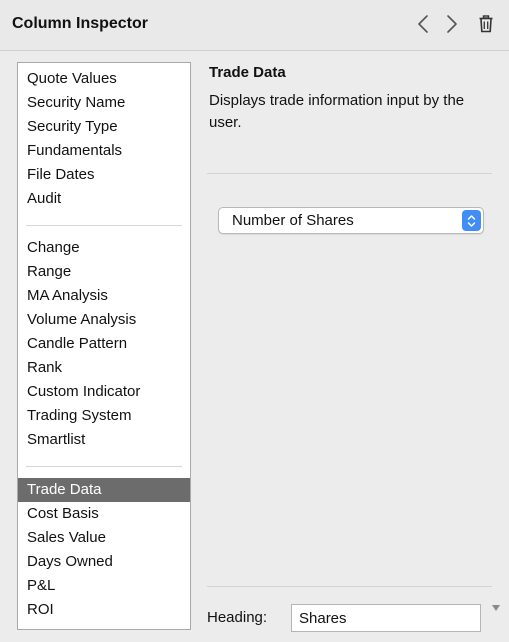  Describe the element at coordinates (104, 296) in the screenshot. I see `list-item-ma-analysis: MA Analysis` at that location.